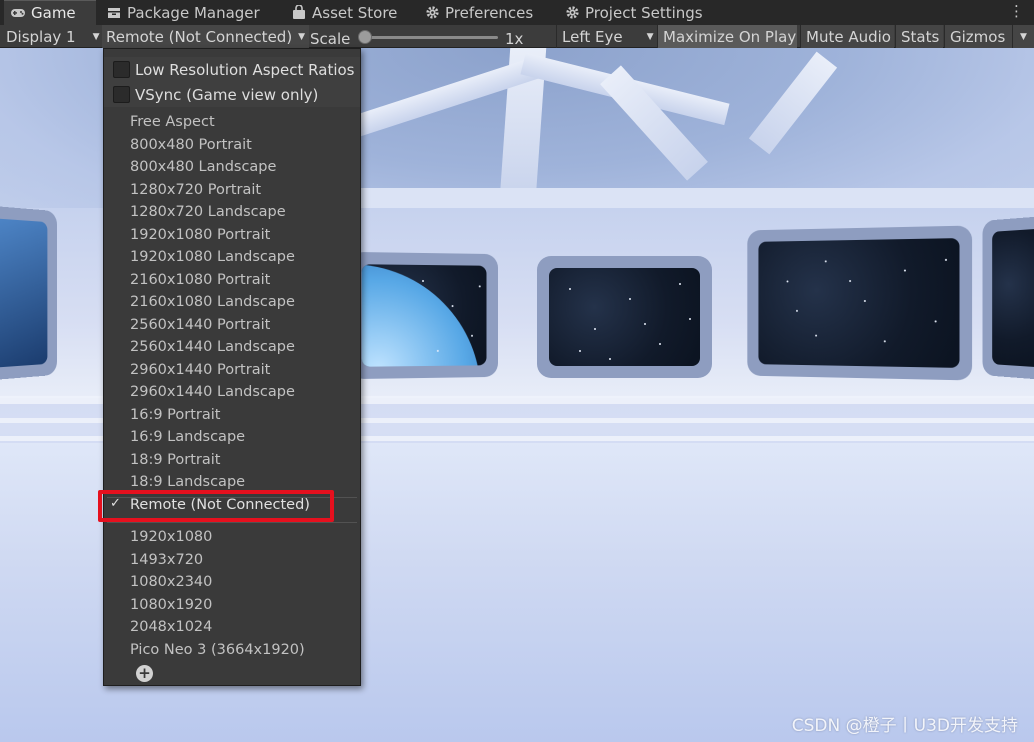  What do you see at coordinates (365, 37) in the screenshot?
I see `scale-slider-handle` at bounding box center [365, 37].